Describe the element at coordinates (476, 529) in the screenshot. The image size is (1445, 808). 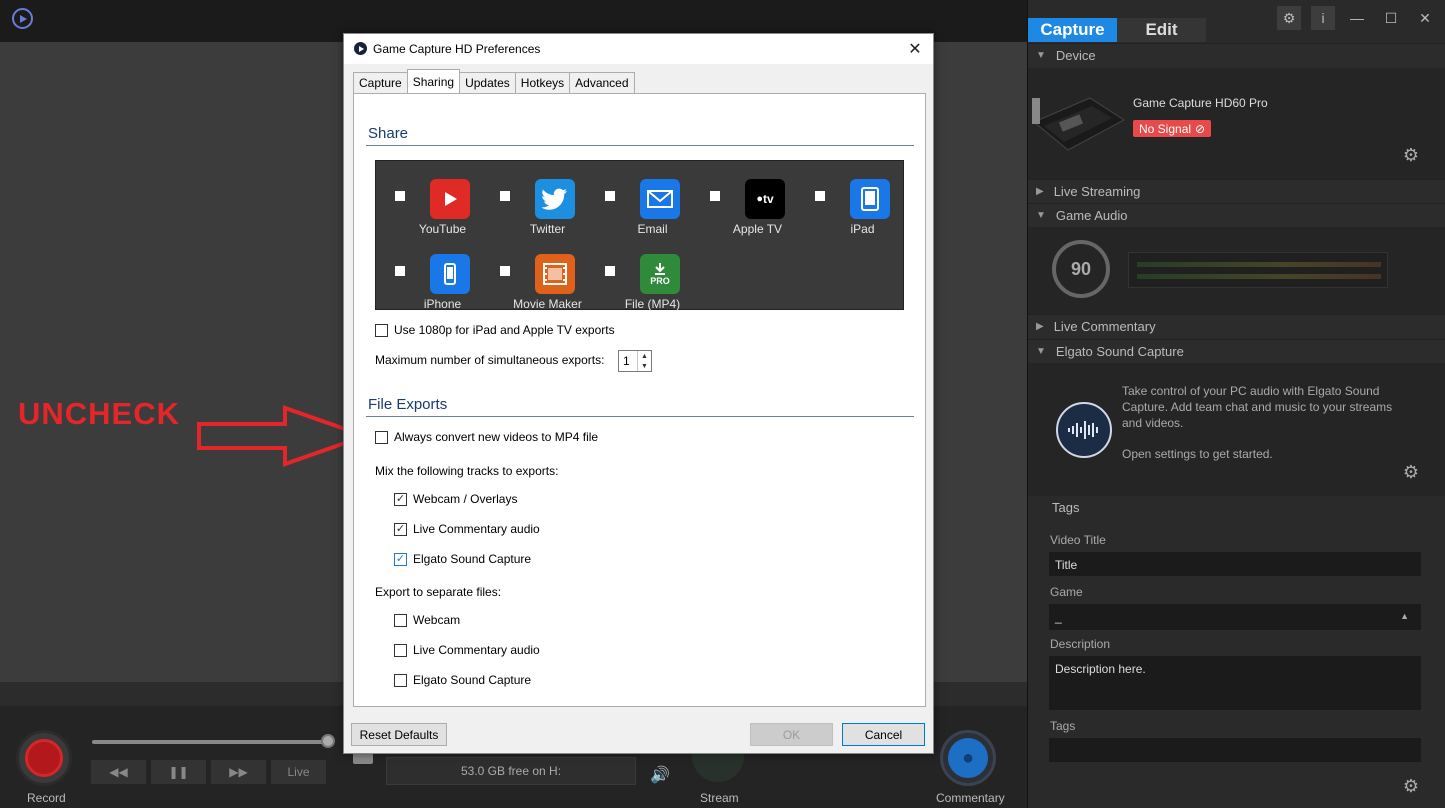
I see `mix-commentary-label: Live Commentary audio` at that location.